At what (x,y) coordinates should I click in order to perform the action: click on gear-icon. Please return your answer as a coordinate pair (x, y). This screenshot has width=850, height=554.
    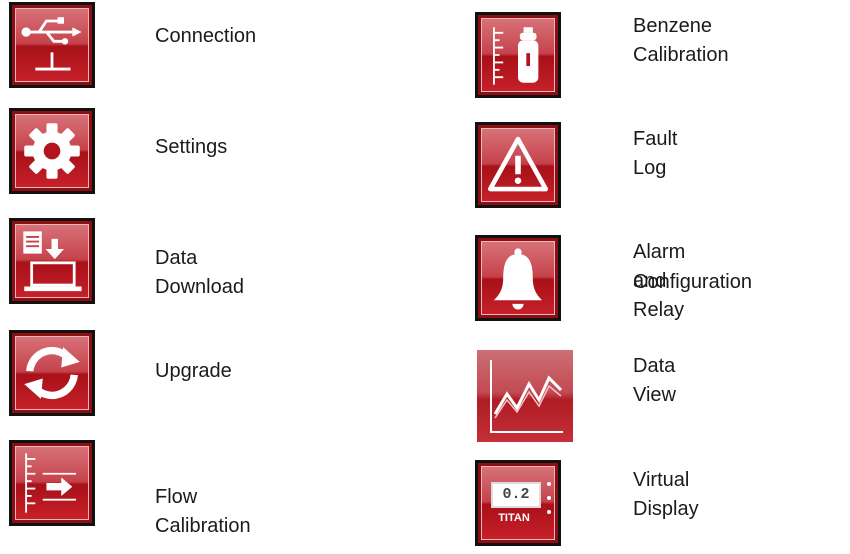
    Looking at the image, I should click on (52, 151).